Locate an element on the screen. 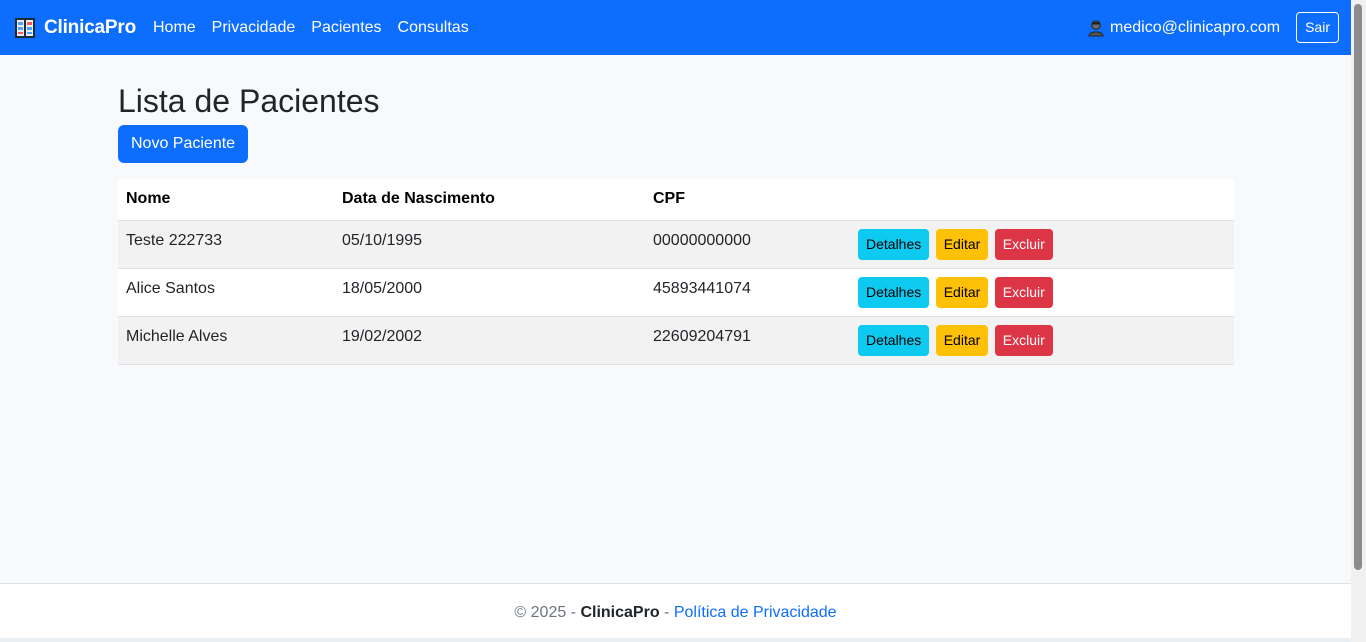  header-birthdate: Data de Nascimento is located at coordinates (489, 200).